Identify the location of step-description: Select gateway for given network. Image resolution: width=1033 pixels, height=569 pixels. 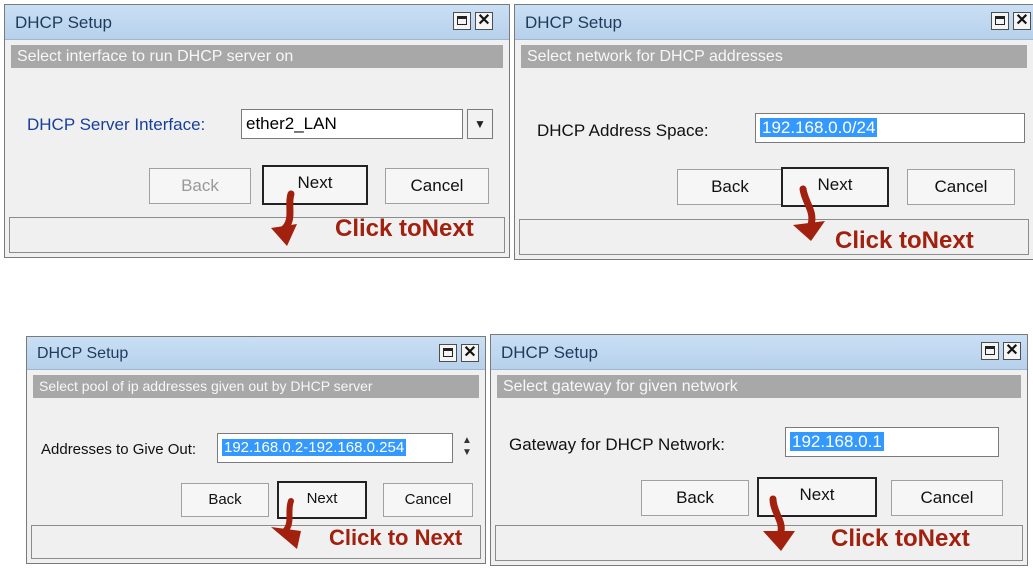
(759, 386).